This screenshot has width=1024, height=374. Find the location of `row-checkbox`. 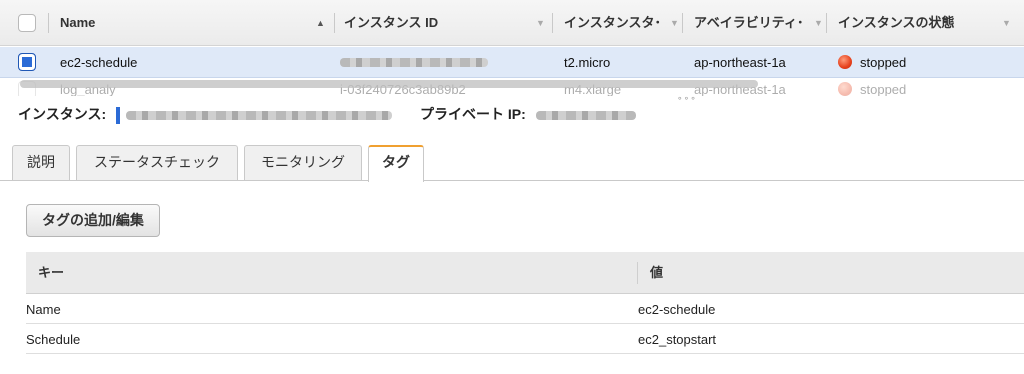

row-checkbox is located at coordinates (27, 62).